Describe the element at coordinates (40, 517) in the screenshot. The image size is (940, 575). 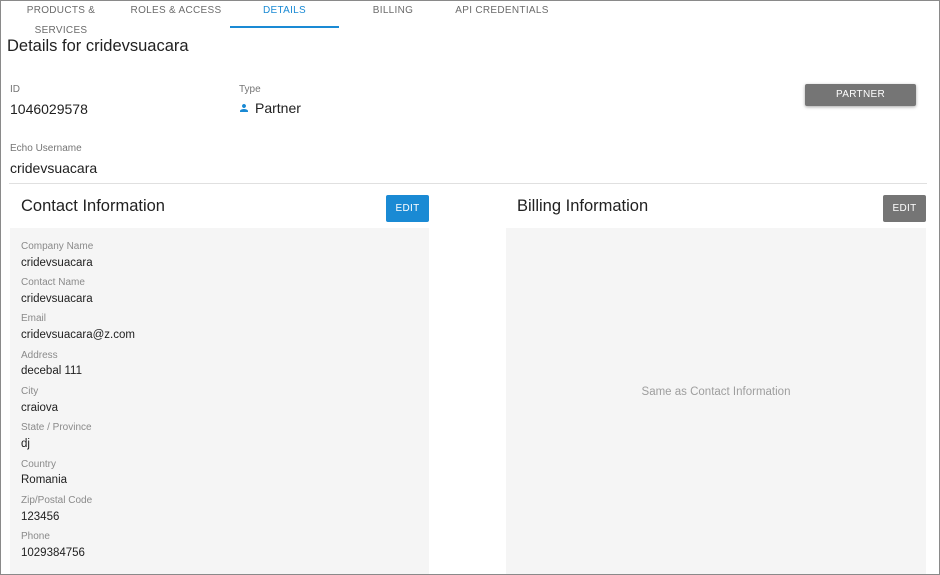
I see `zip-postal-code-value: 123456` at that location.